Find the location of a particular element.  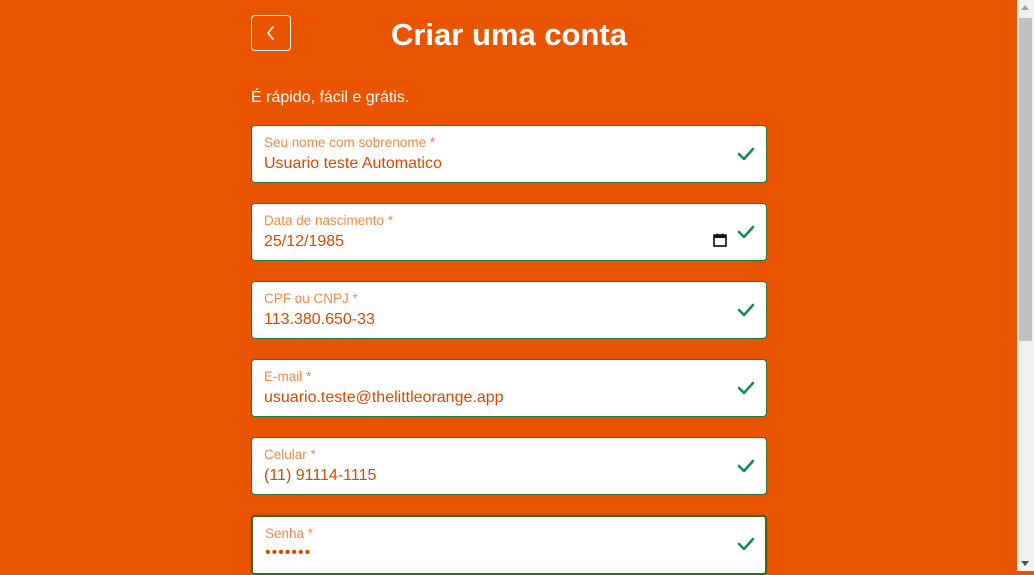

scroll-up-arrow-icon is located at coordinates (1025, 7).